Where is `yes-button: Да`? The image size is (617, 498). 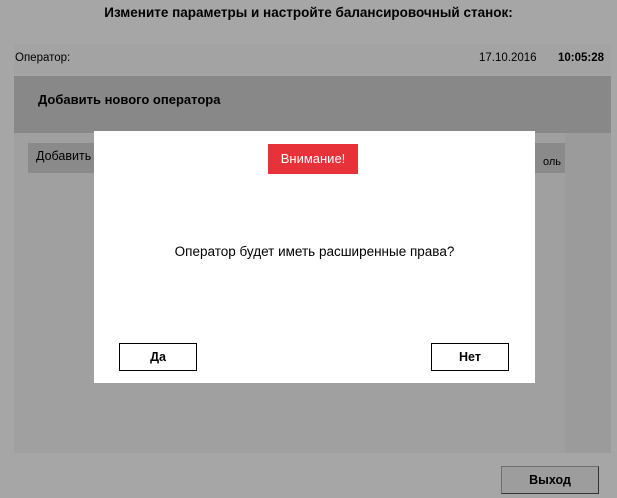 yes-button: Да is located at coordinates (158, 357).